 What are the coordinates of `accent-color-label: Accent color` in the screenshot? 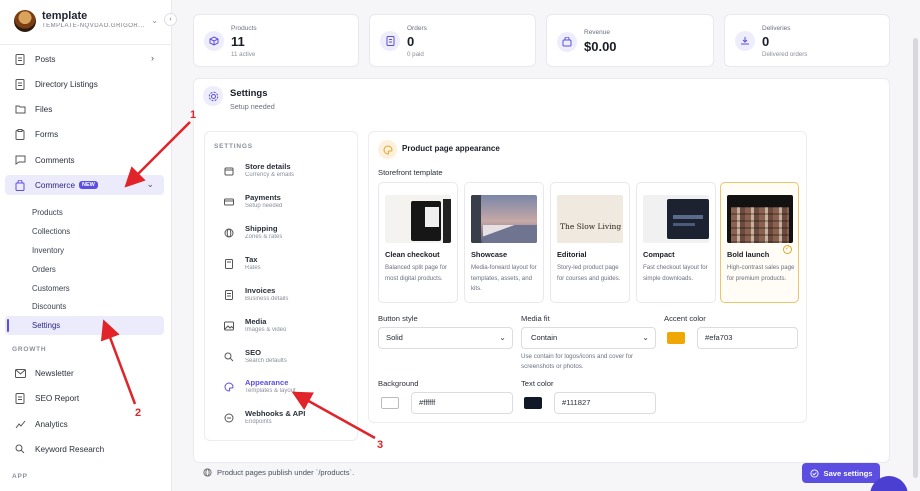 It's located at (685, 318).